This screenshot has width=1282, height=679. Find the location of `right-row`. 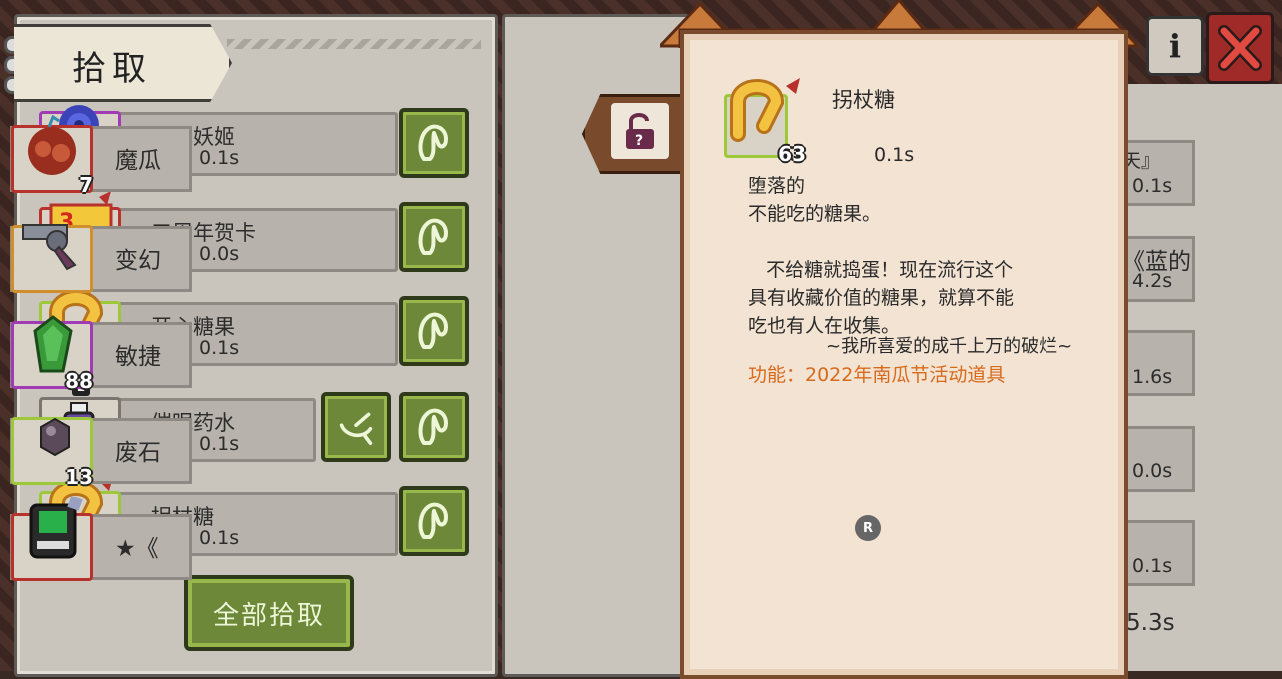

right-row is located at coordinates (1156, 459).